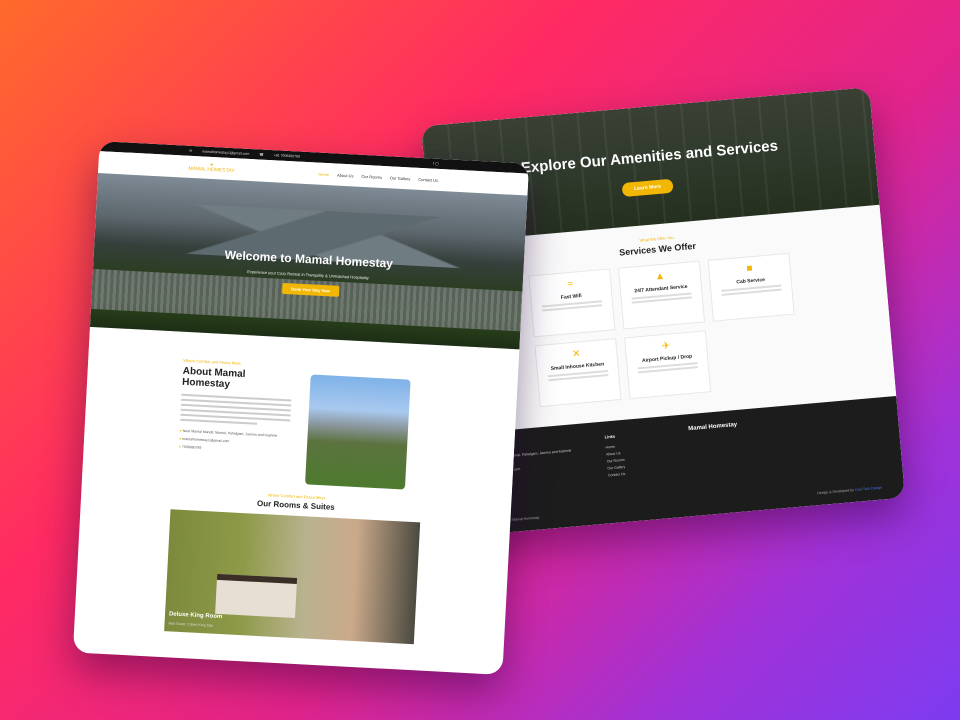 The height and width of the screenshot is (720, 960). I want to click on designer-link: Cool Tech Design, so click(869, 489).